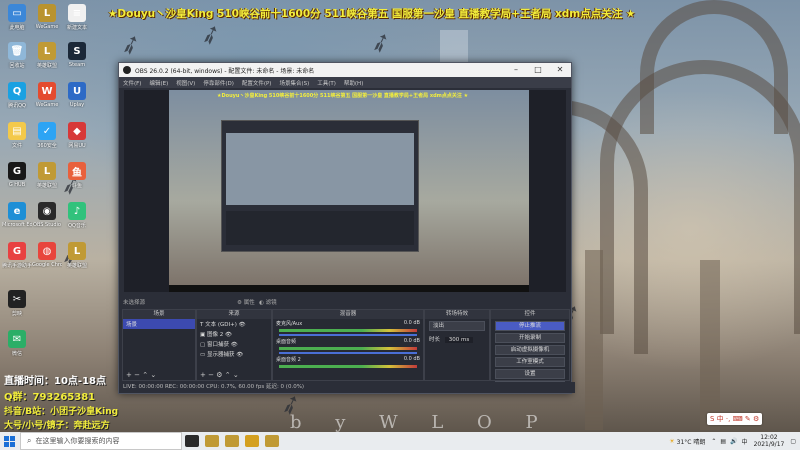 Image resolution: width=800 pixels, height=450 pixels. Describe the element at coordinates (272, 441) in the screenshot. I see `league-game-taskbar-icon` at that location.